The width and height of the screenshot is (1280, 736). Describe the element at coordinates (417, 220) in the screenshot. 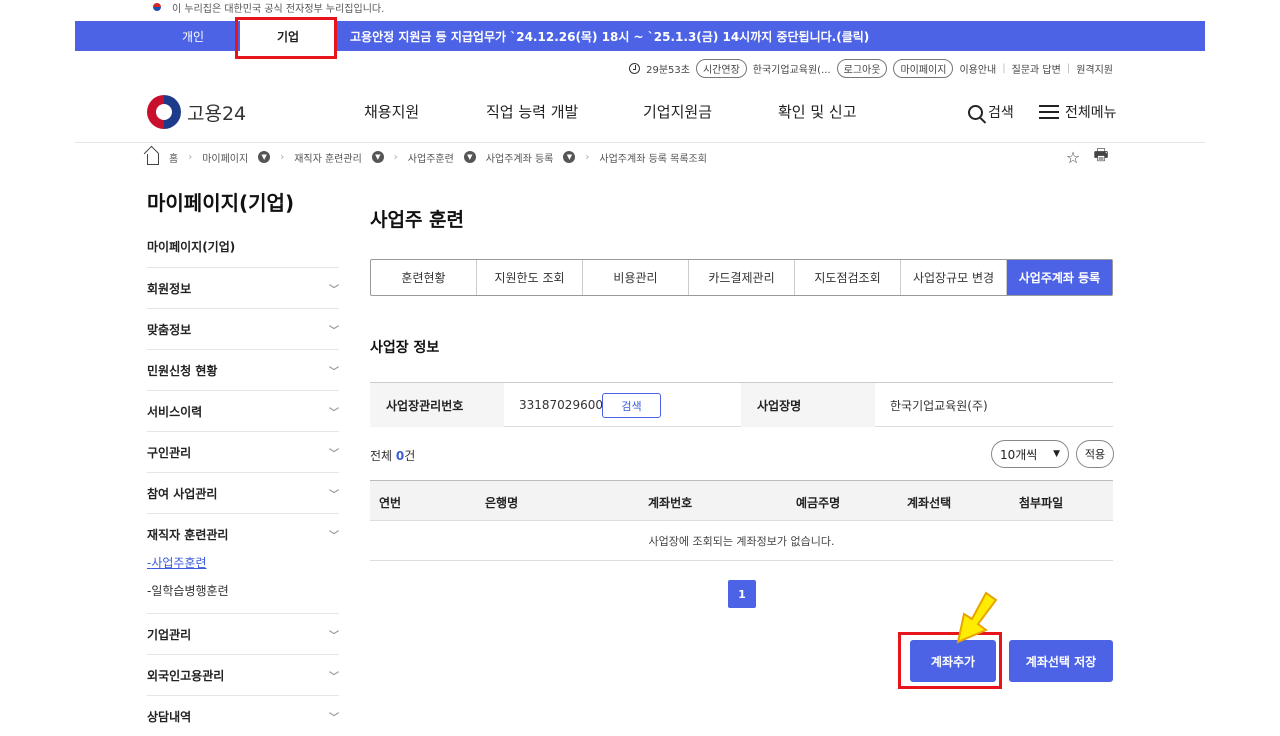

I see `page-title: 사업주 훈련` at that location.